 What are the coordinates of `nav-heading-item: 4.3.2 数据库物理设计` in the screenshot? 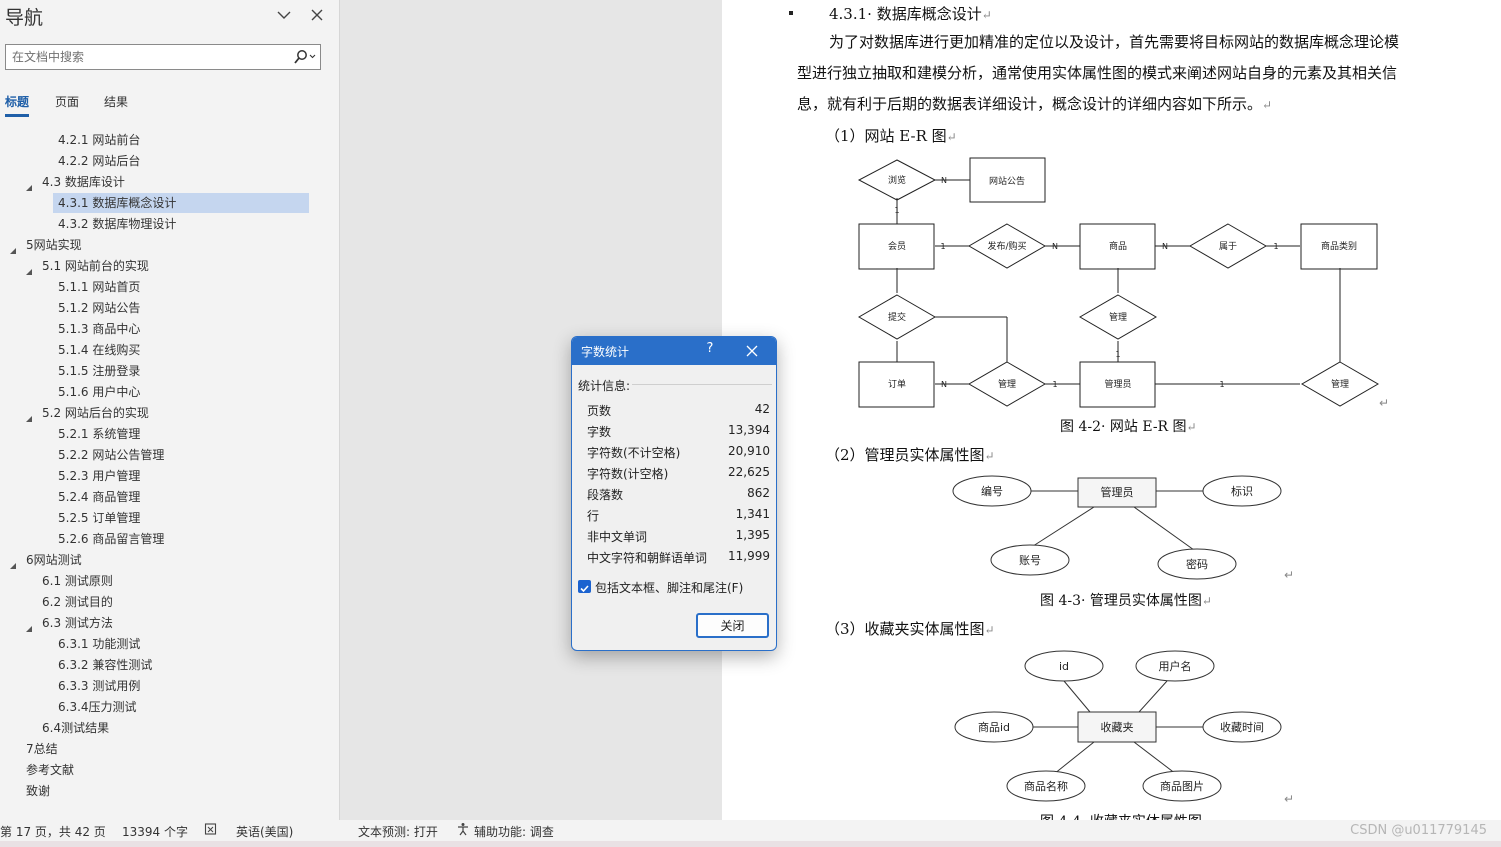 It's located at (170, 224).